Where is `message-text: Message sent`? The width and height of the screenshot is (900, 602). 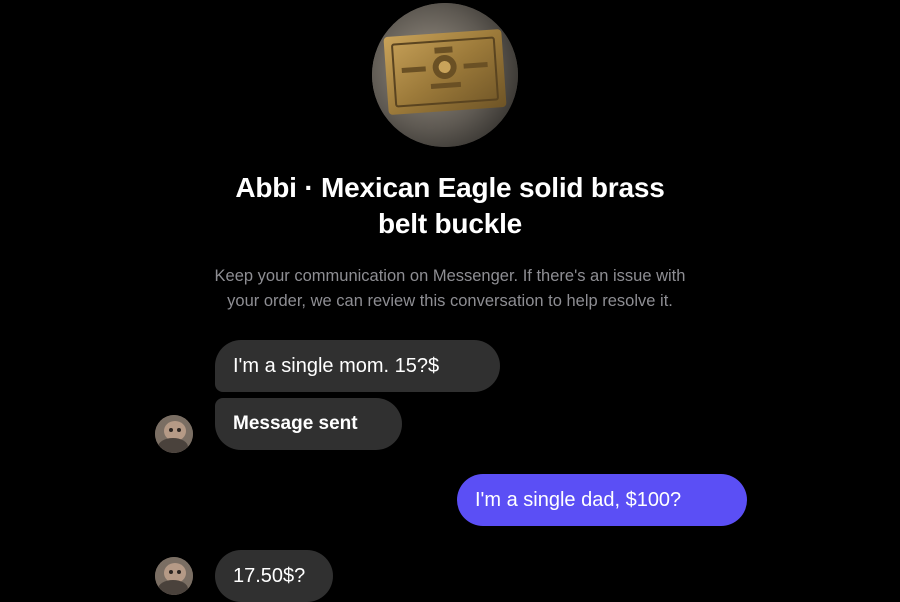 message-text: Message sent is located at coordinates (295, 423).